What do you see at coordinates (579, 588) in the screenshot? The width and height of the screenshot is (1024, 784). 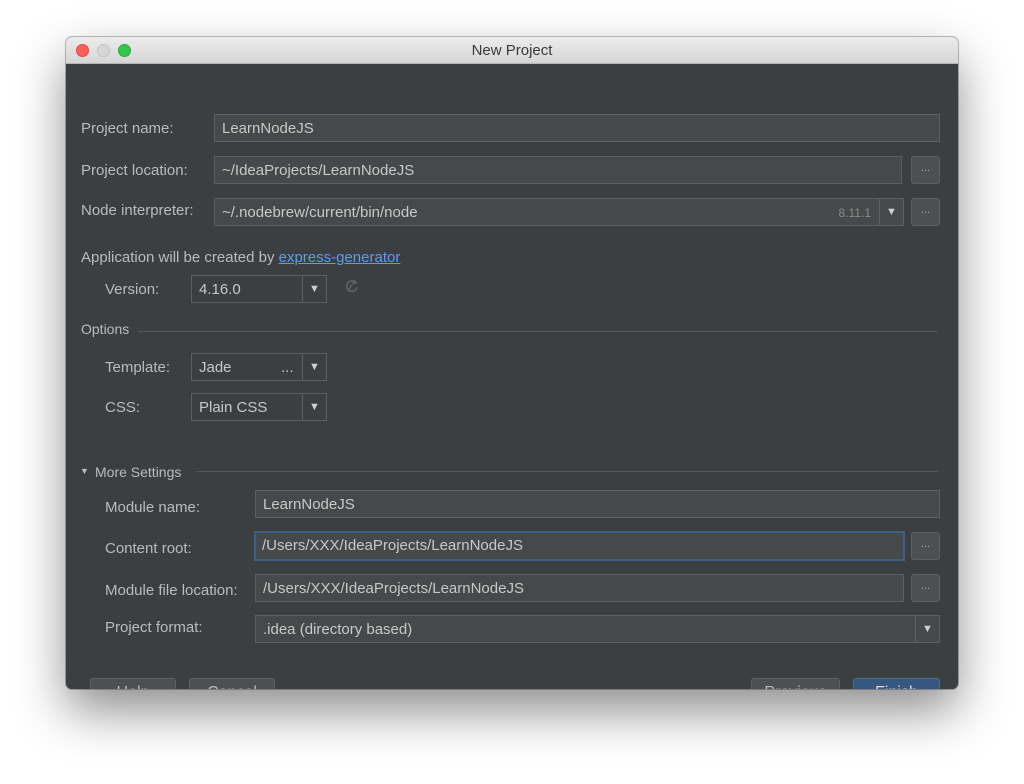 I see `module-file-location-input: /Users/XXX/IdeaProjects/LearnNodeJS` at bounding box center [579, 588].